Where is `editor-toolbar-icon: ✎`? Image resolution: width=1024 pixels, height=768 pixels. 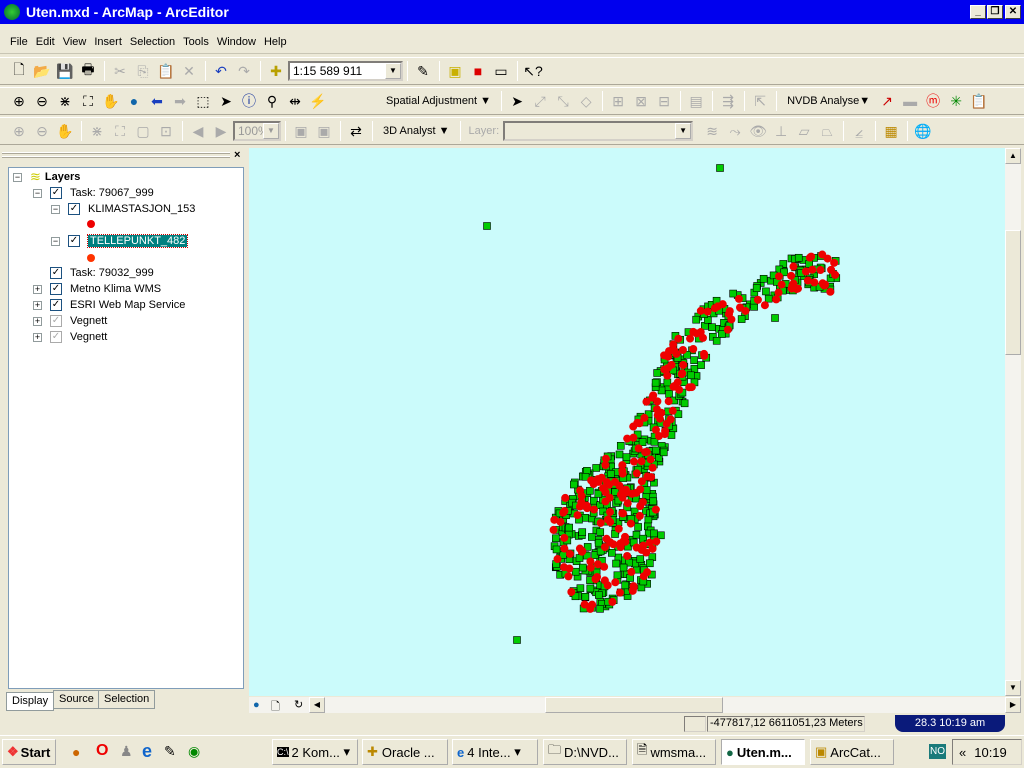 editor-toolbar-icon: ✎ is located at coordinates (423, 71).